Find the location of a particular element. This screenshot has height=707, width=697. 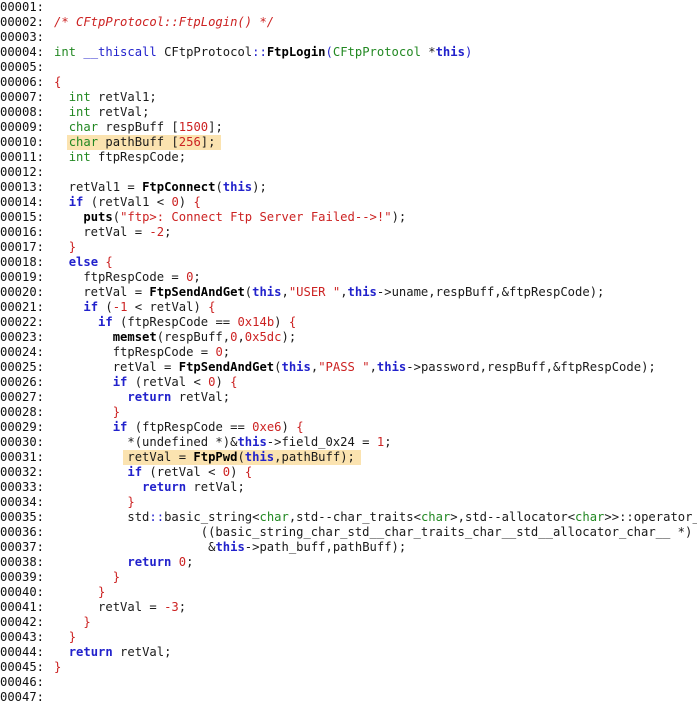

code-line: 00028: } is located at coordinates (348, 412).